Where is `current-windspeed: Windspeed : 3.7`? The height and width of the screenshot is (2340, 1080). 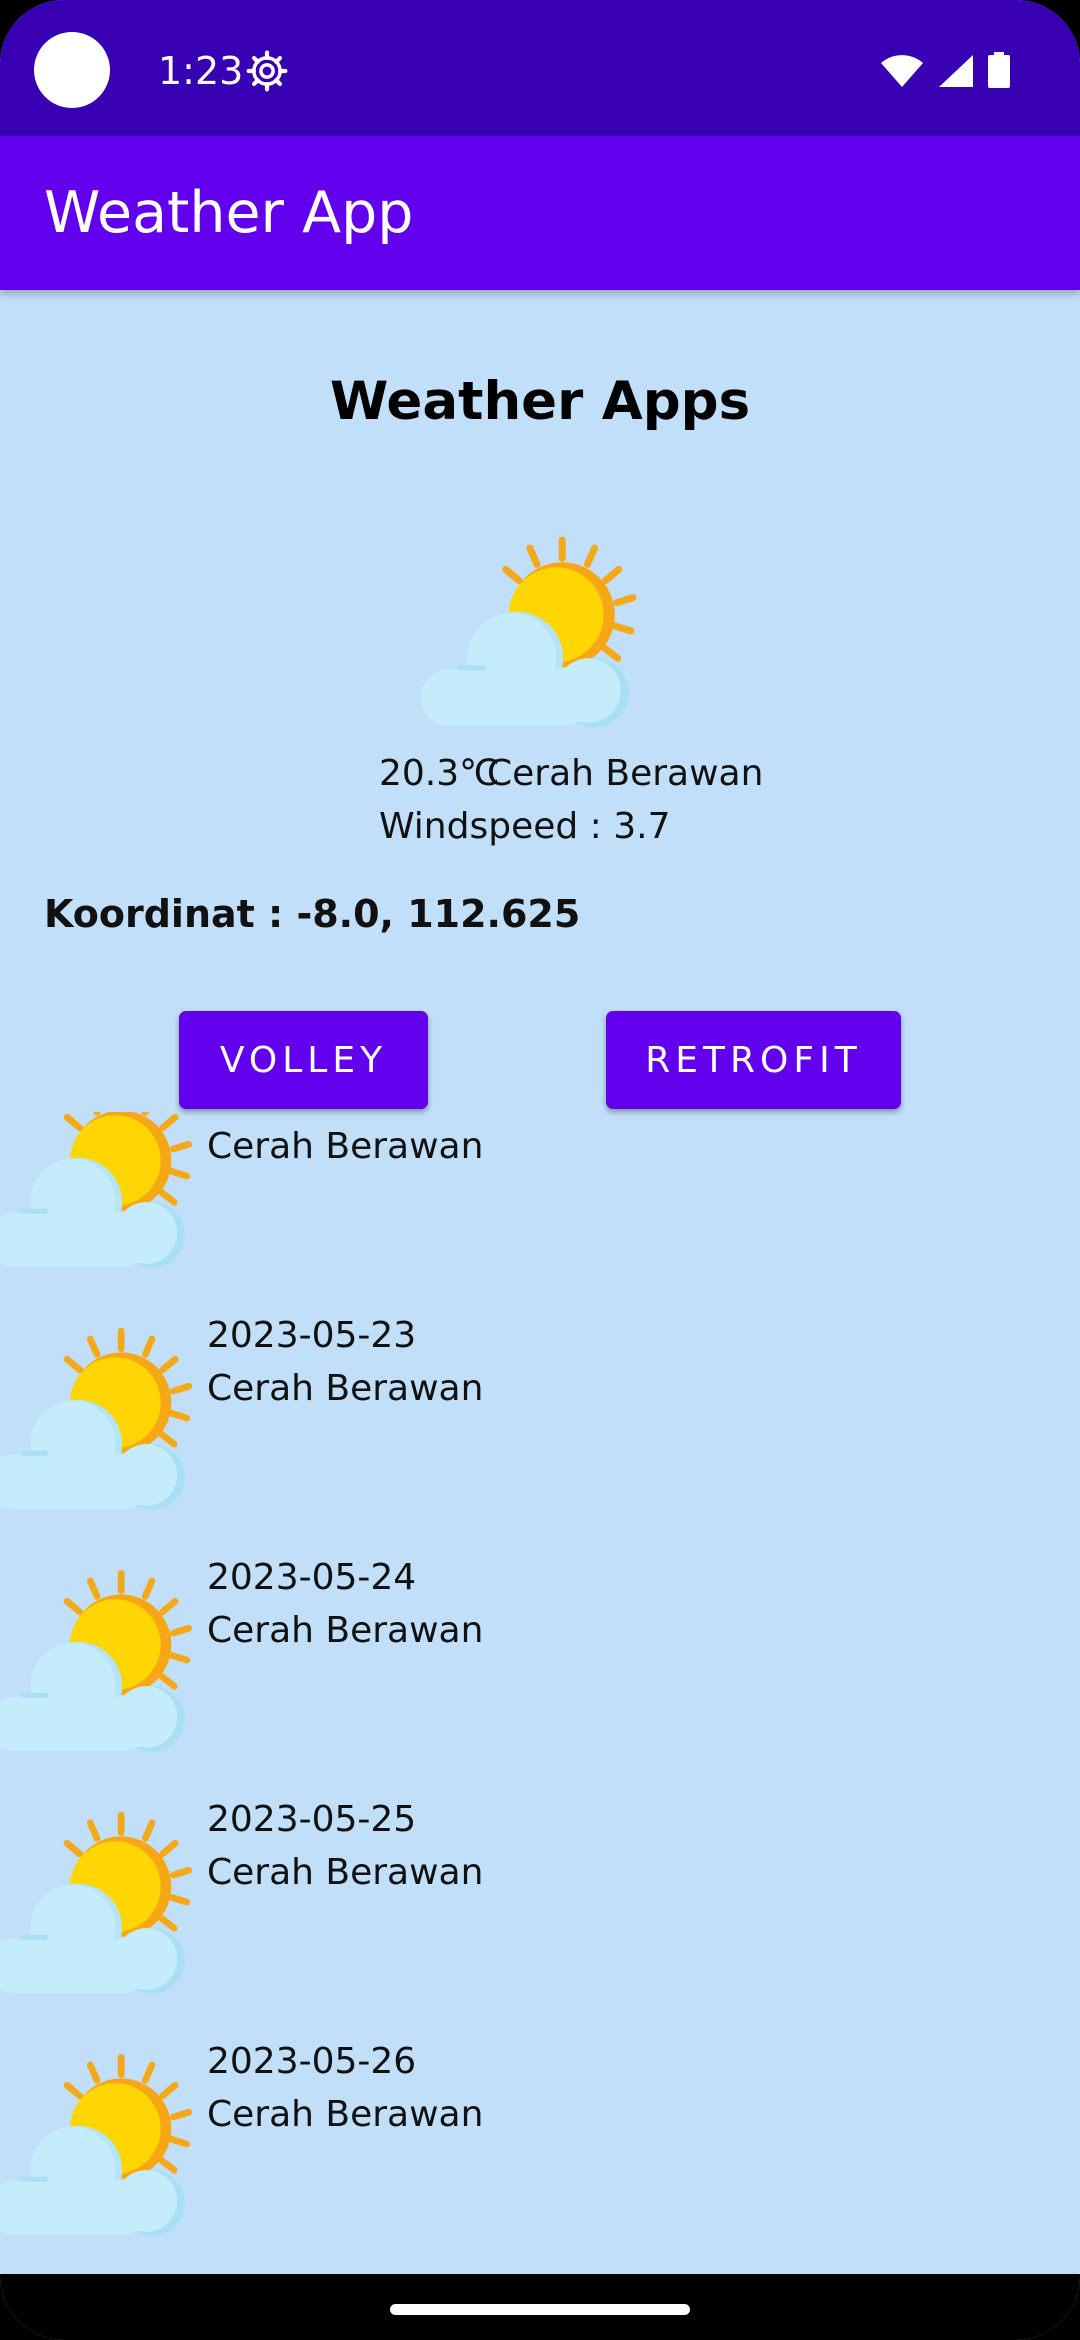
current-windspeed: Windspeed : 3.7 is located at coordinates (525, 826).